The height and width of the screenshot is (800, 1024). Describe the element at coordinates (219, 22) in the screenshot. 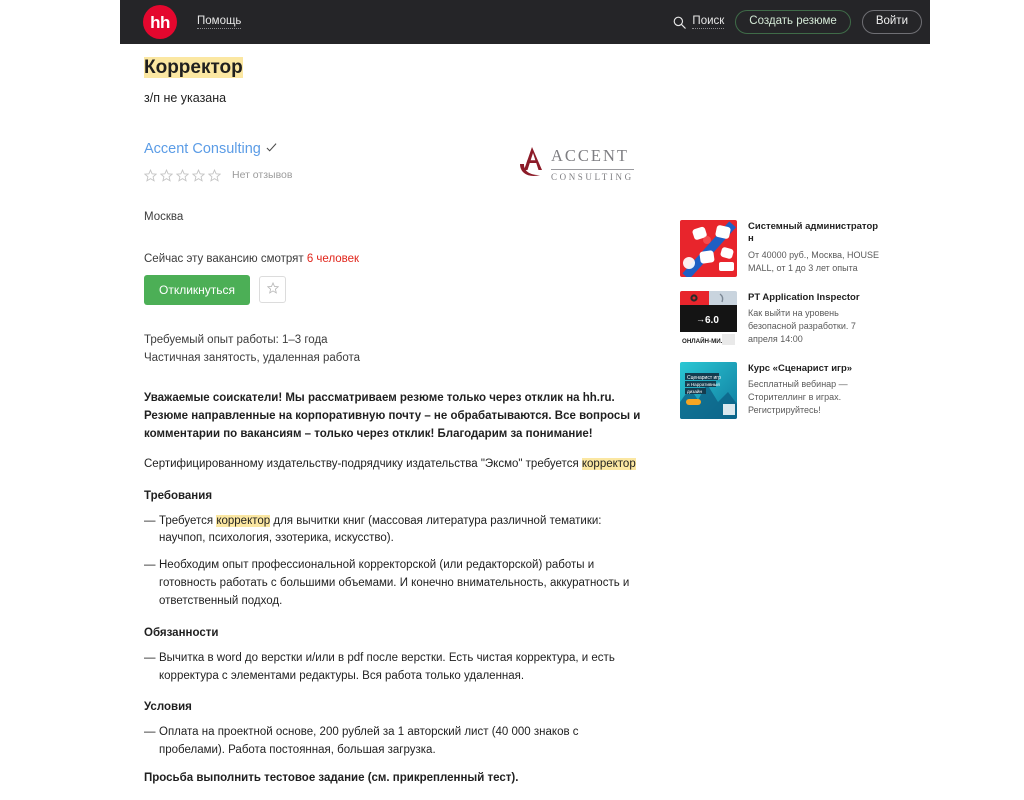

I see `help-link: Помощь` at that location.